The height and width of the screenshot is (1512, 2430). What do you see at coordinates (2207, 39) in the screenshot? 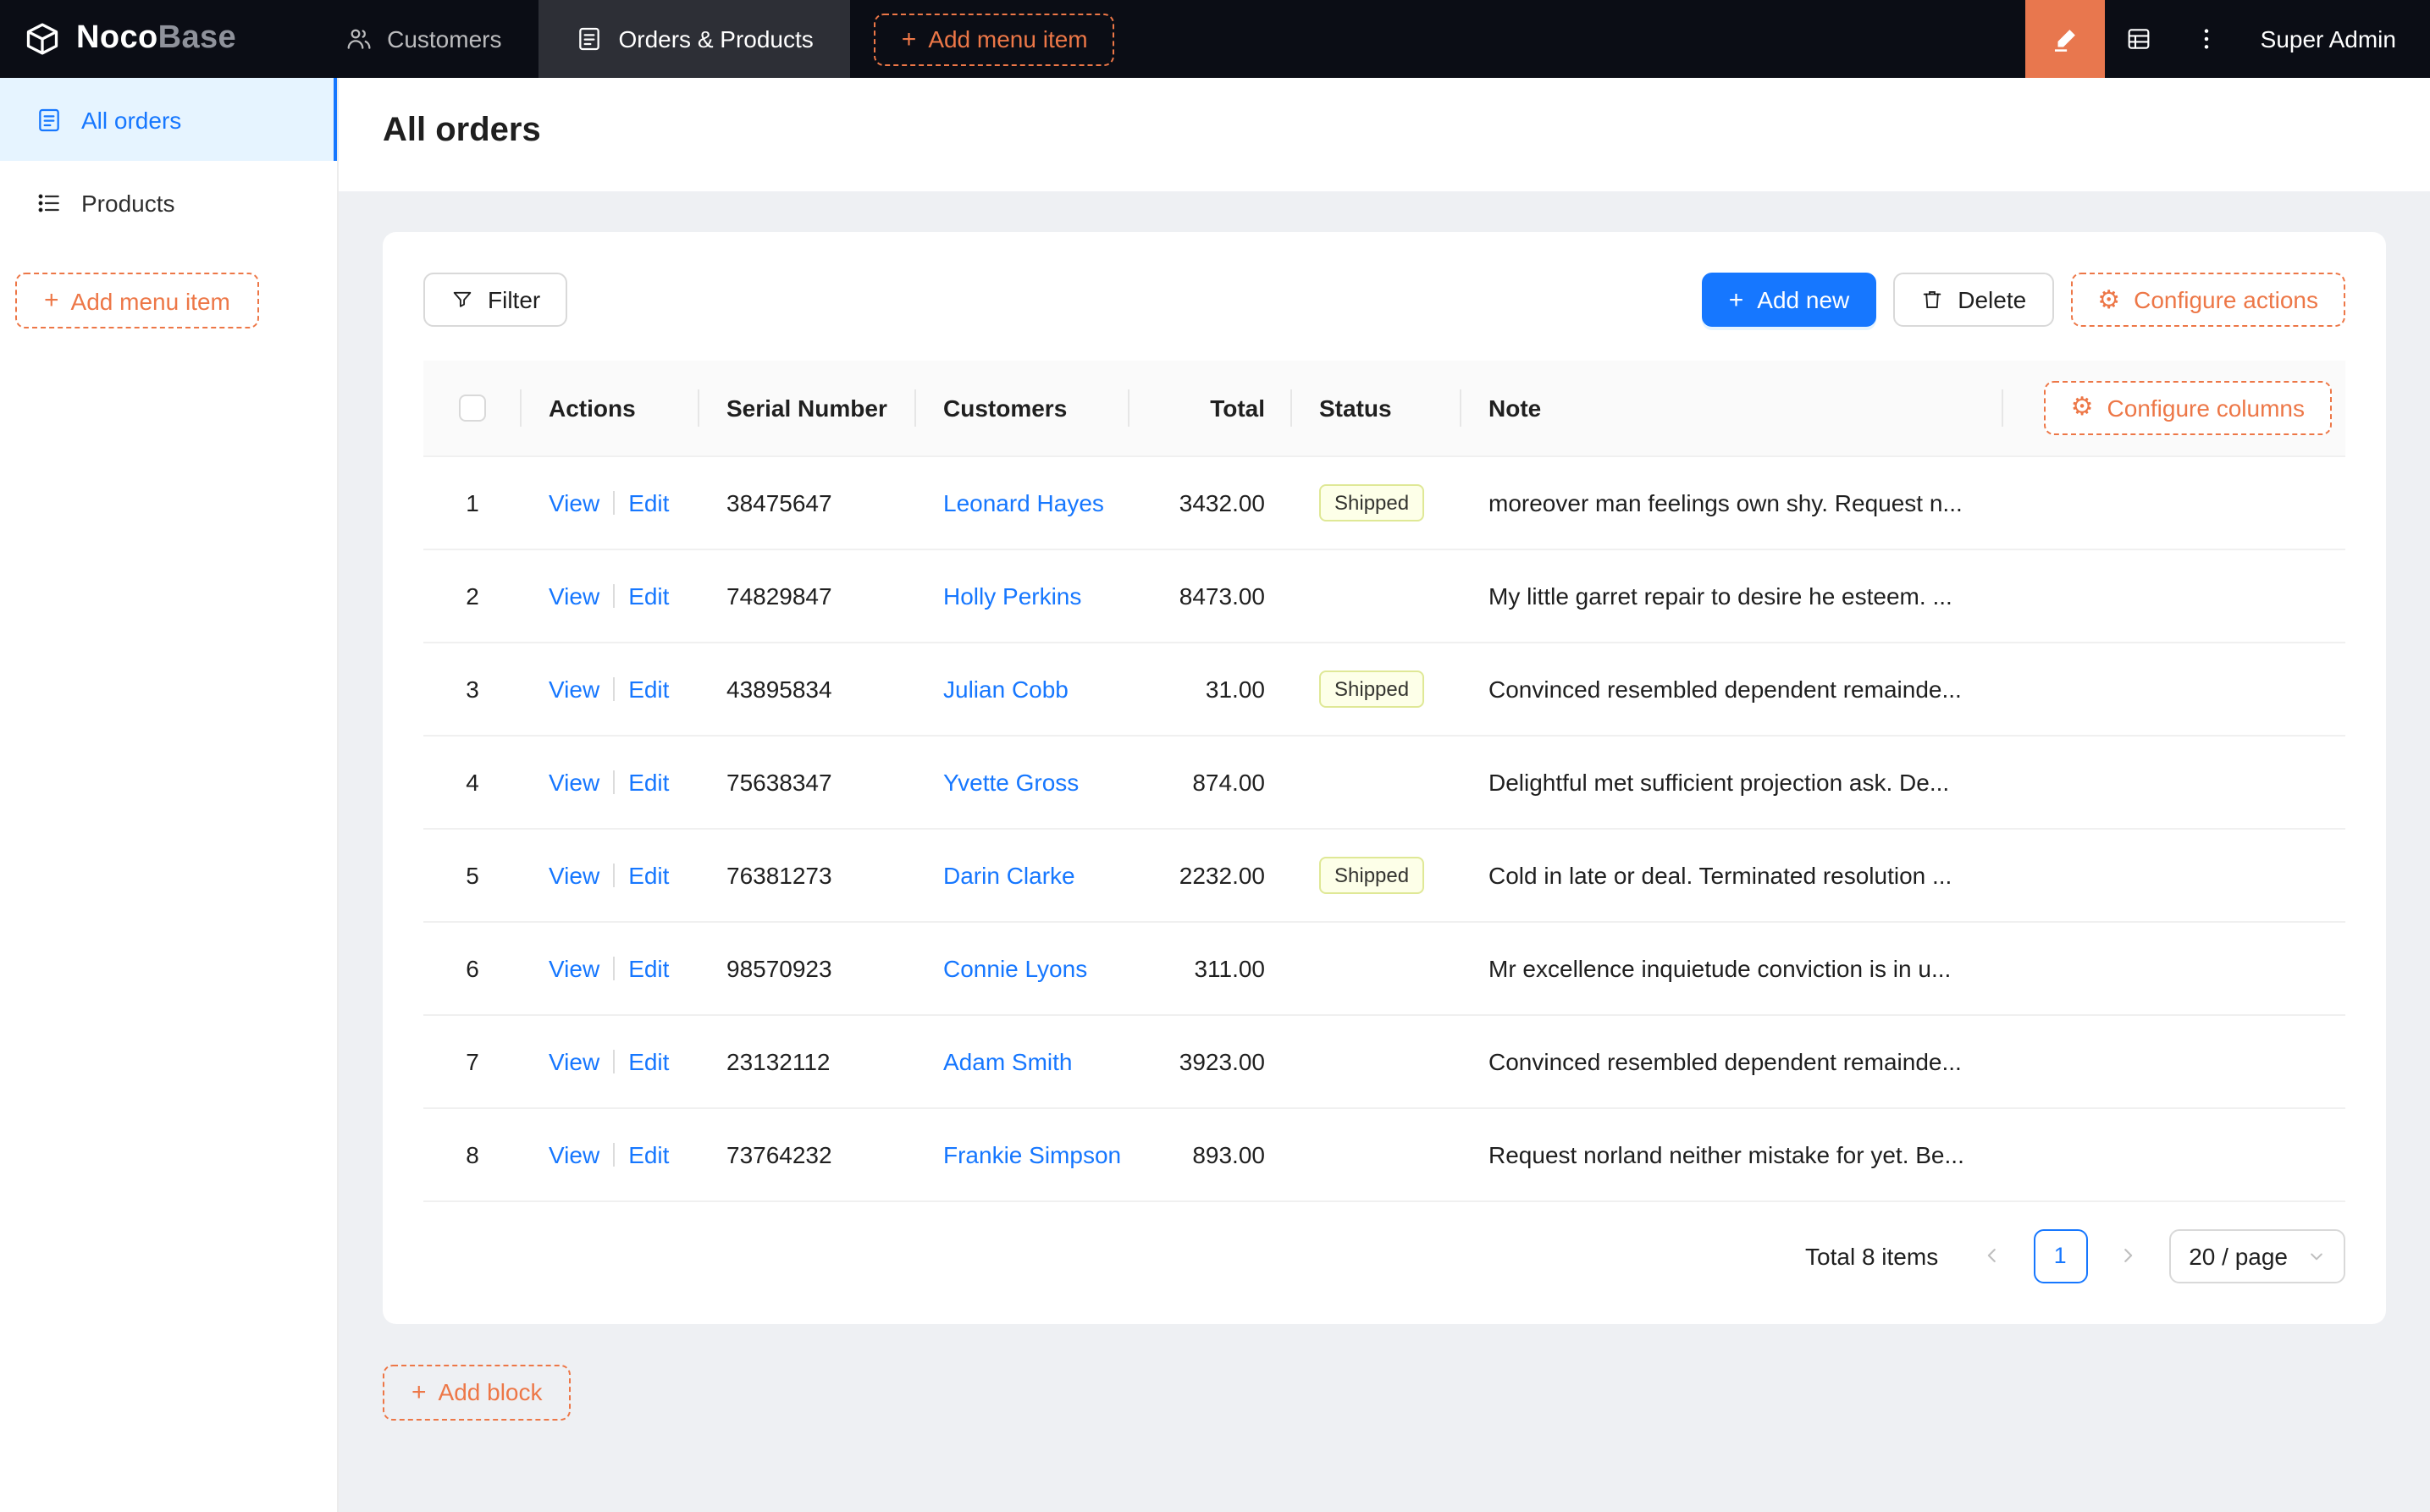
I see `more-menu-button` at bounding box center [2207, 39].